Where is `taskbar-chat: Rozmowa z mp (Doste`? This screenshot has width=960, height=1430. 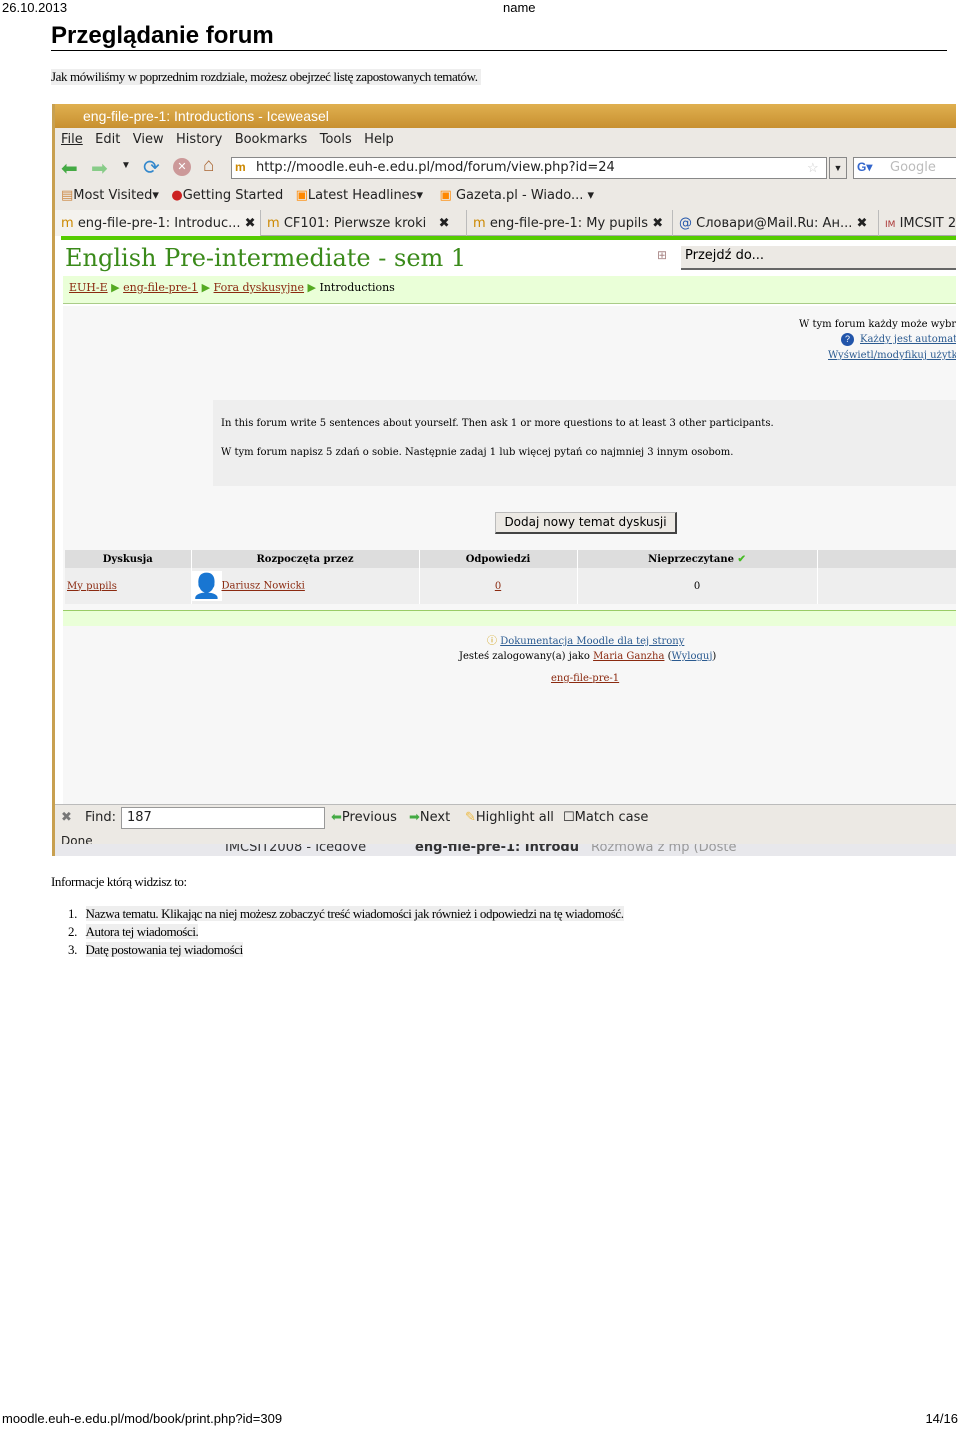 taskbar-chat: Rozmowa z mp (Doste is located at coordinates (663, 849).